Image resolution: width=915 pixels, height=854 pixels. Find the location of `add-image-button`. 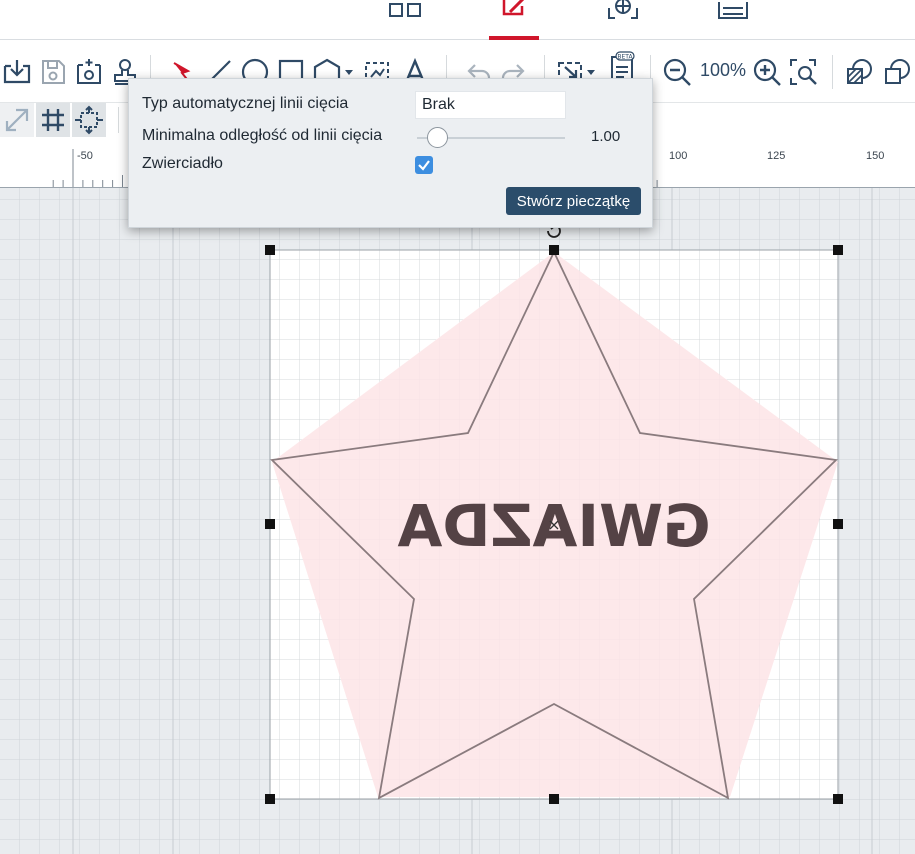

add-image-button is located at coordinates (89, 72).